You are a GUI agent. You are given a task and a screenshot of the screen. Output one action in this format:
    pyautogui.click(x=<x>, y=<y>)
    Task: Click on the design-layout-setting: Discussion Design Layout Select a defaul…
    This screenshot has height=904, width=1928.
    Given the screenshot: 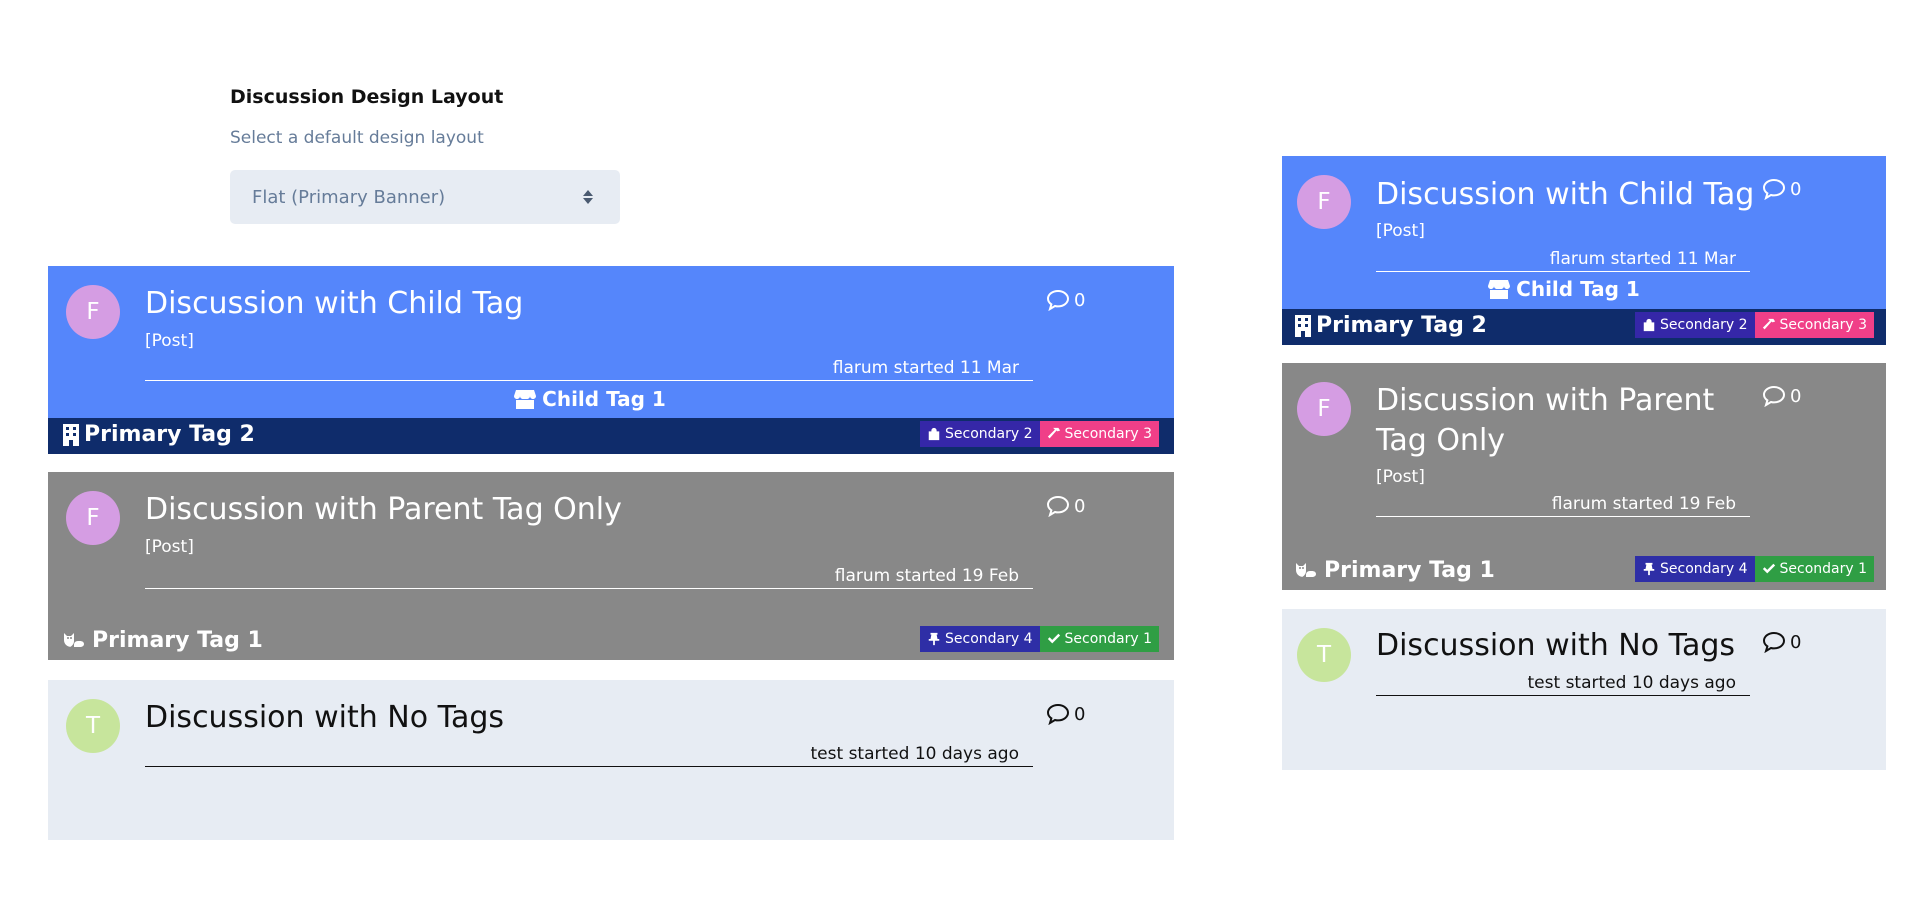 What is the action you would take?
    pyautogui.click(x=425, y=155)
    